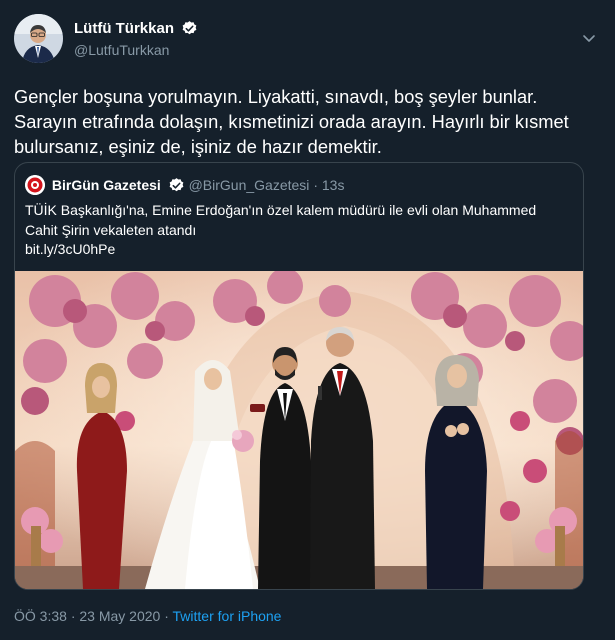 This screenshot has width=615, height=640. What do you see at coordinates (297, 250) in the screenshot?
I see `quoted-link: bit.ly/3cU0hPe` at bounding box center [297, 250].